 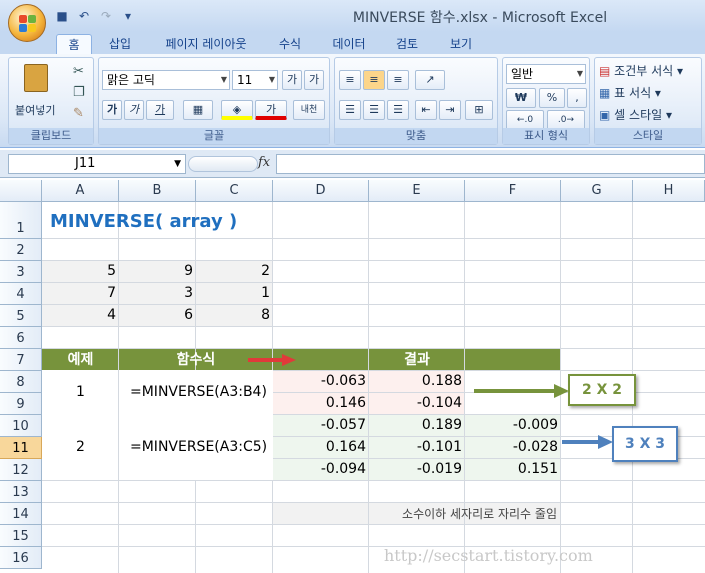 I want to click on row-header-16: 16, so click(x=21, y=558).